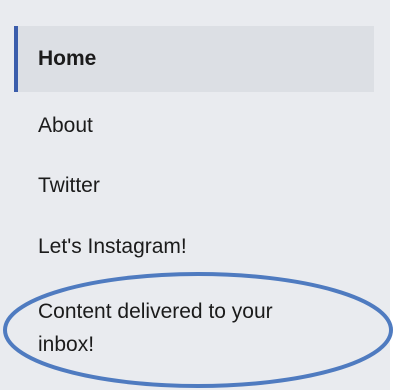 Image resolution: width=398 pixels, height=390 pixels. What do you see at coordinates (194, 186) in the screenshot?
I see `nav-item-twitter: Twitter` at bounding box center [194, 186].